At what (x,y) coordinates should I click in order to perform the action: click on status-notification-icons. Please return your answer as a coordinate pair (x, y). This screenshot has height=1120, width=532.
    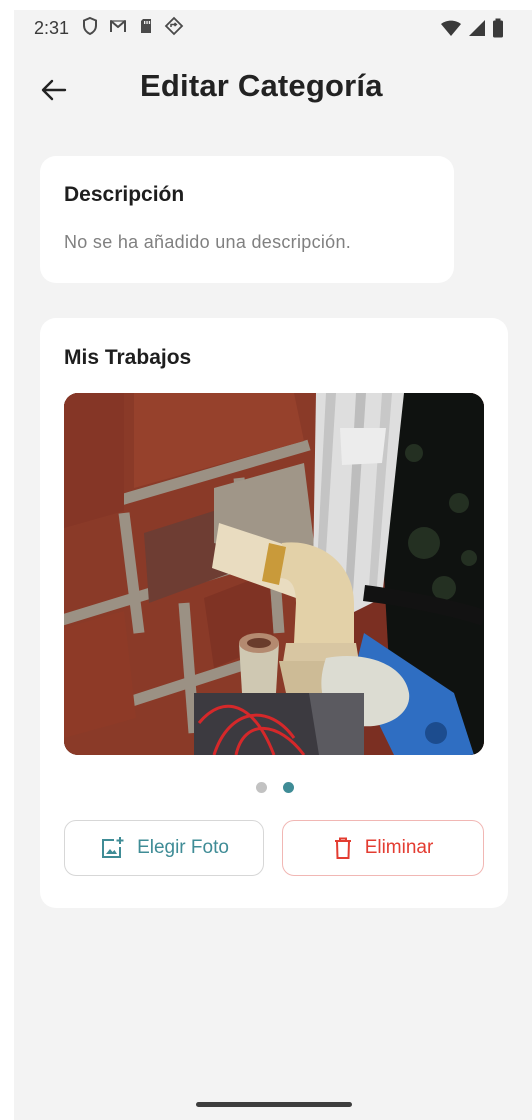
    Looking at the image, I should click on (132, 26).